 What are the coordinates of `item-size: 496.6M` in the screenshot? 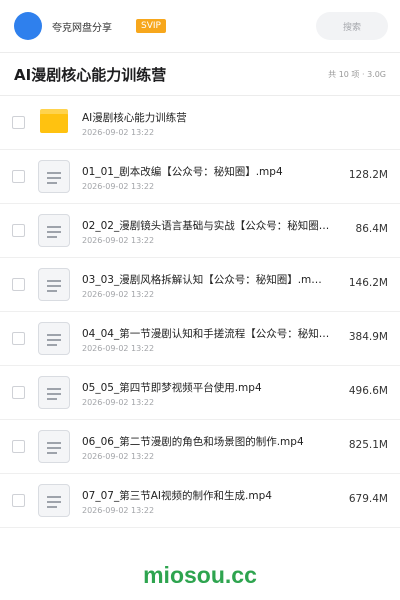 It's located at (368, 391).